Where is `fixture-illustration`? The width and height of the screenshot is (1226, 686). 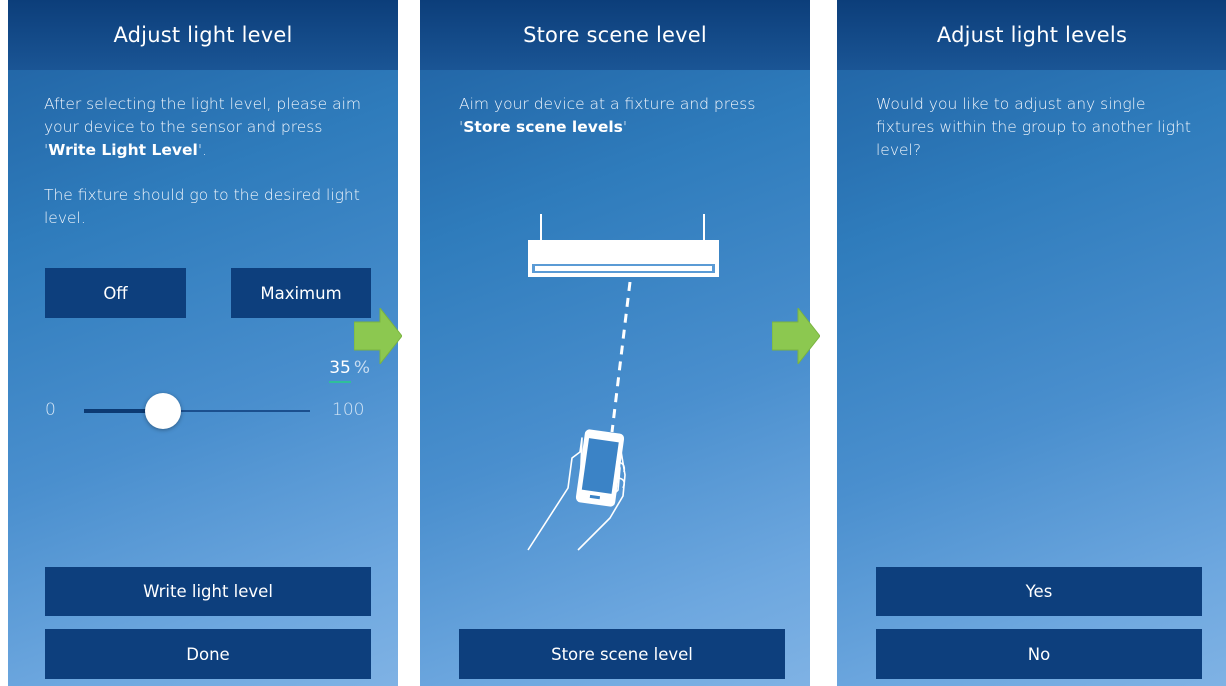
fixture-illustration is located at coordinates (623, 382).